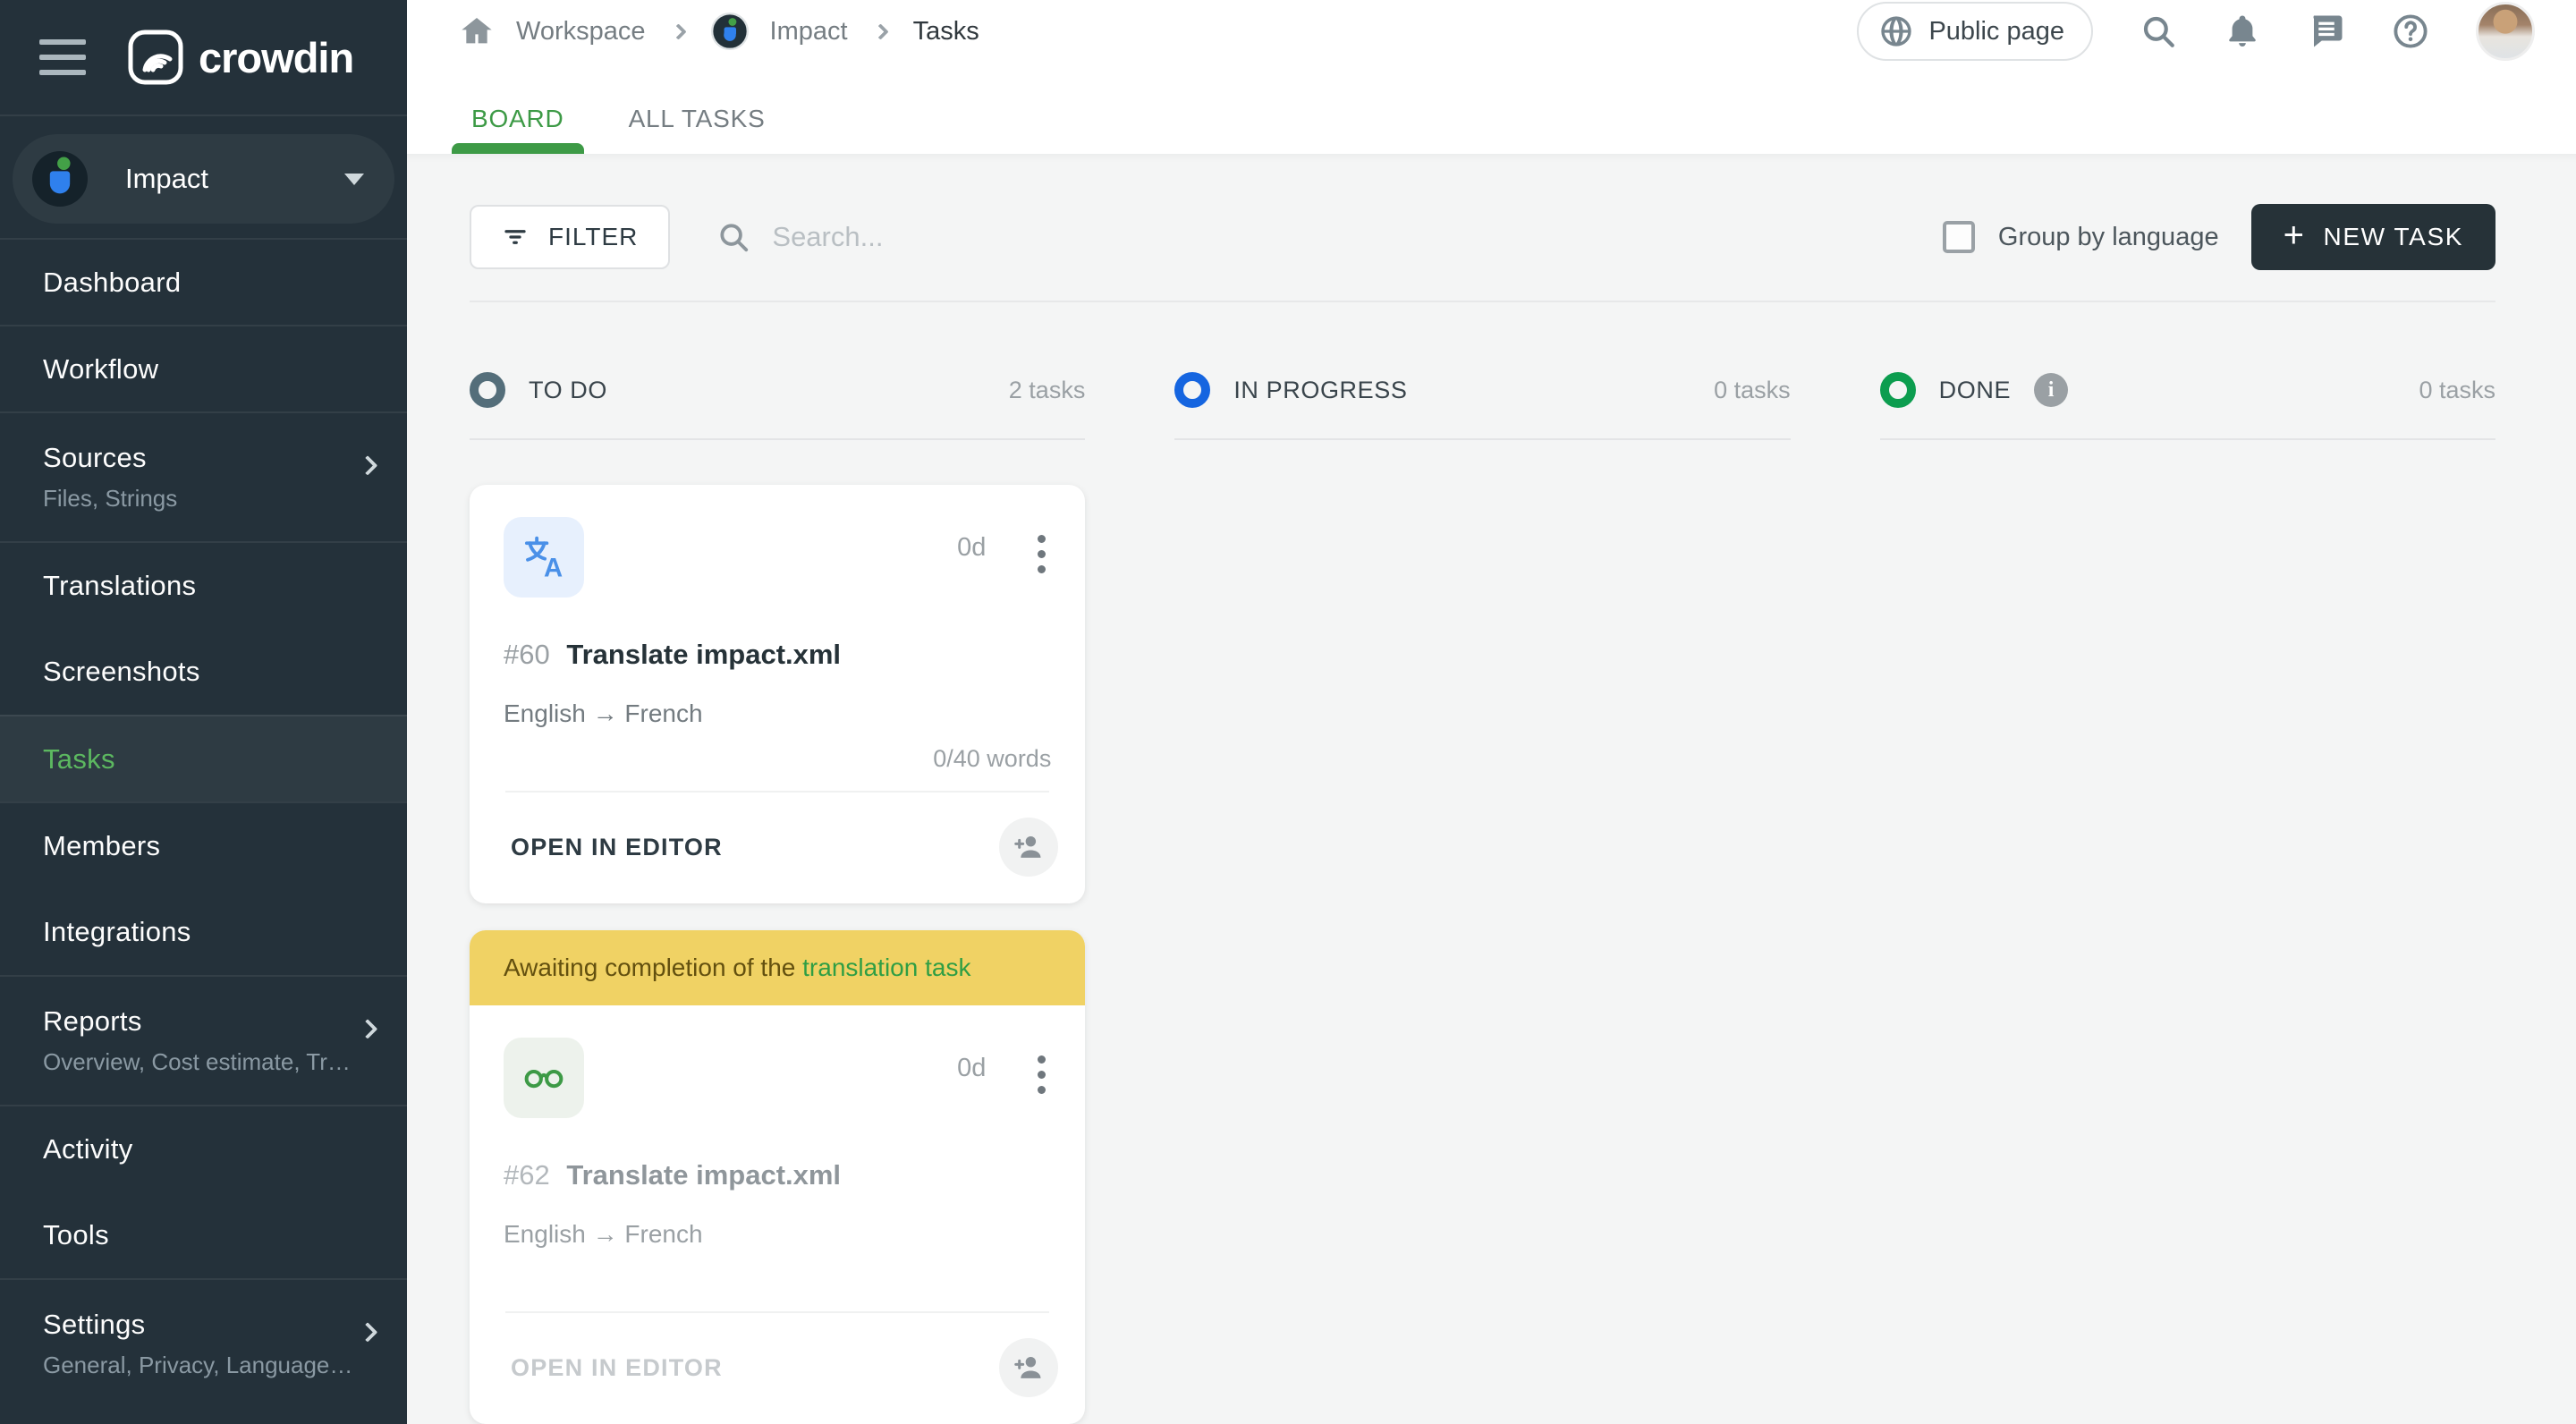 Image resolution: width=2576 pixels, height=1424 pixels. I want to click on words-progress: 0/40 words, so click(992, 758).